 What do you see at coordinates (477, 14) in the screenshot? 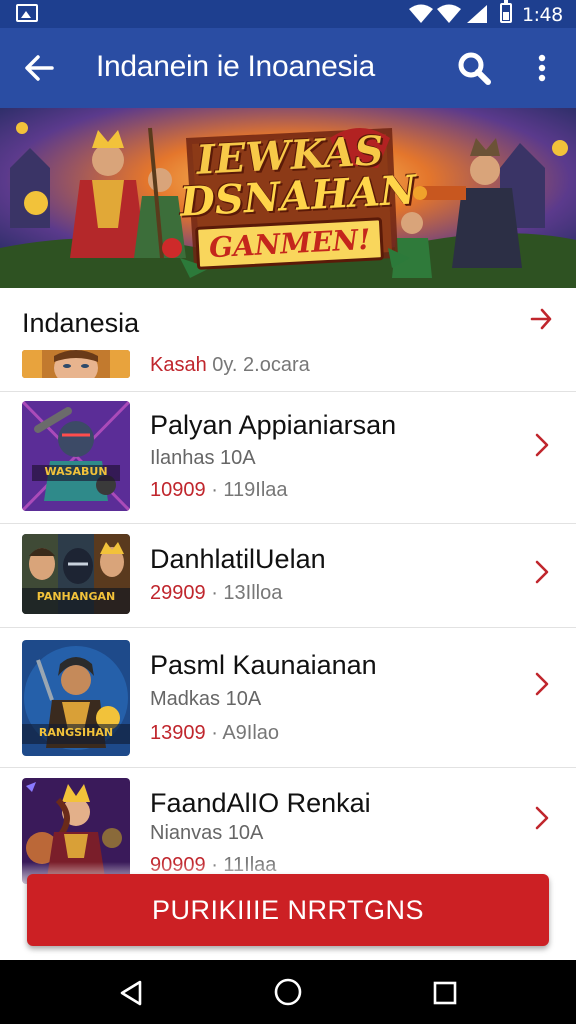
I see `signal-icon` at bounding box center [477, 14].